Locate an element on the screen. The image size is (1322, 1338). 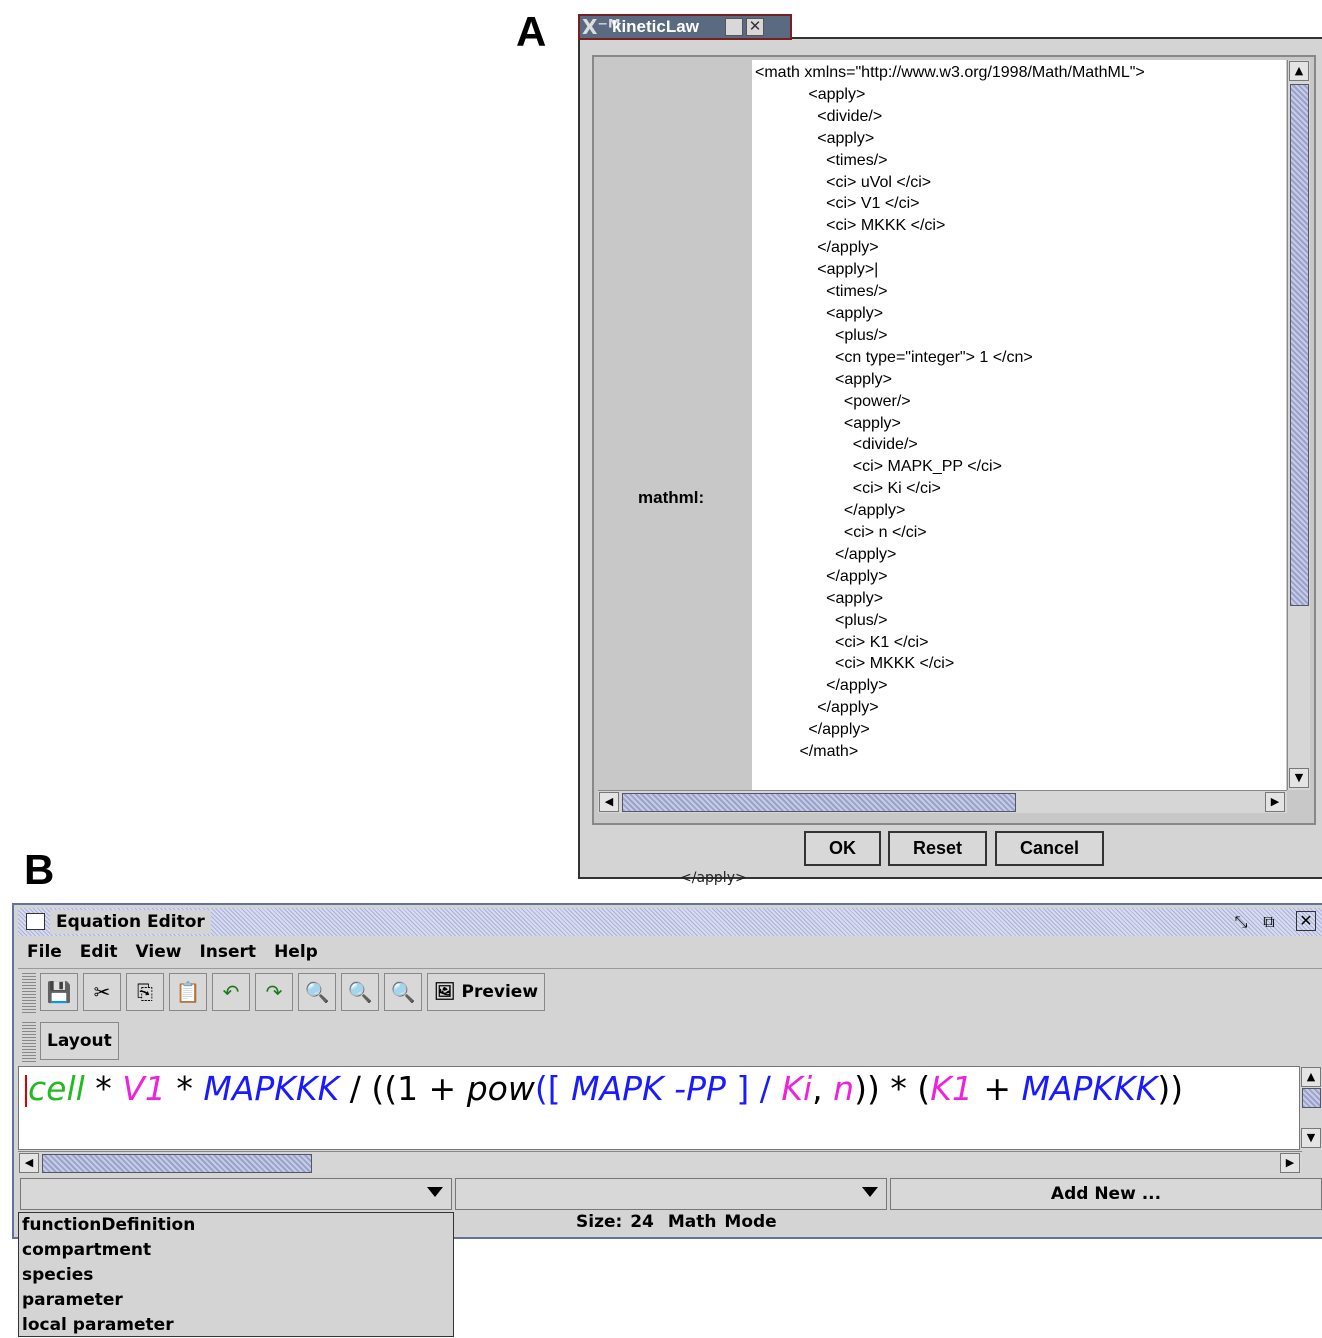
copy-icon: ⎘ is located at coordinates (145, 992).